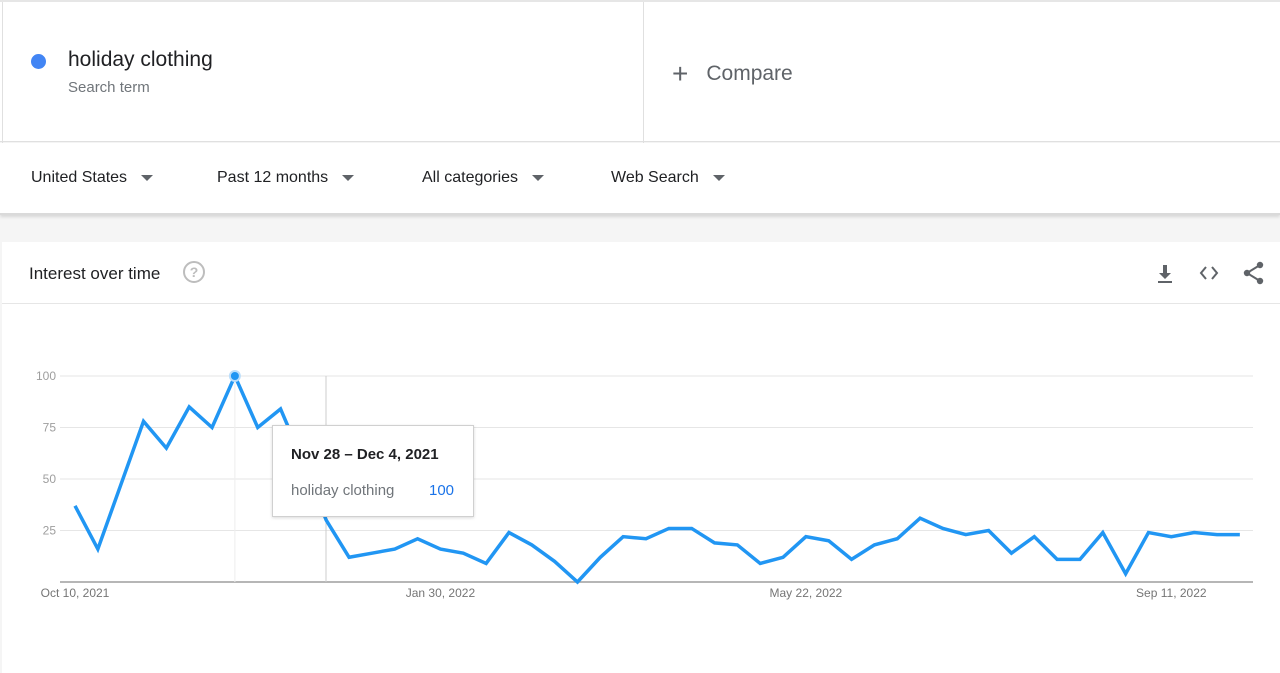  What do you see at coordinates (442, 490) in the screenshot?
I see `tooltip-value: 100` at bounding box center [442, 490].